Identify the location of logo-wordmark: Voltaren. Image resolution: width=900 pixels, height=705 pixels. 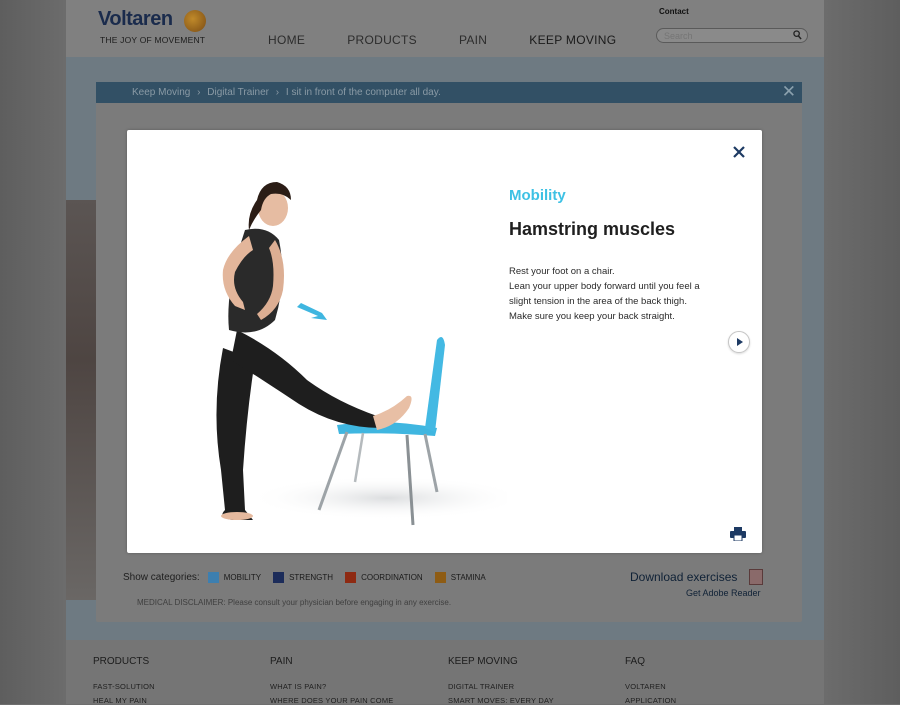
(135, 19).